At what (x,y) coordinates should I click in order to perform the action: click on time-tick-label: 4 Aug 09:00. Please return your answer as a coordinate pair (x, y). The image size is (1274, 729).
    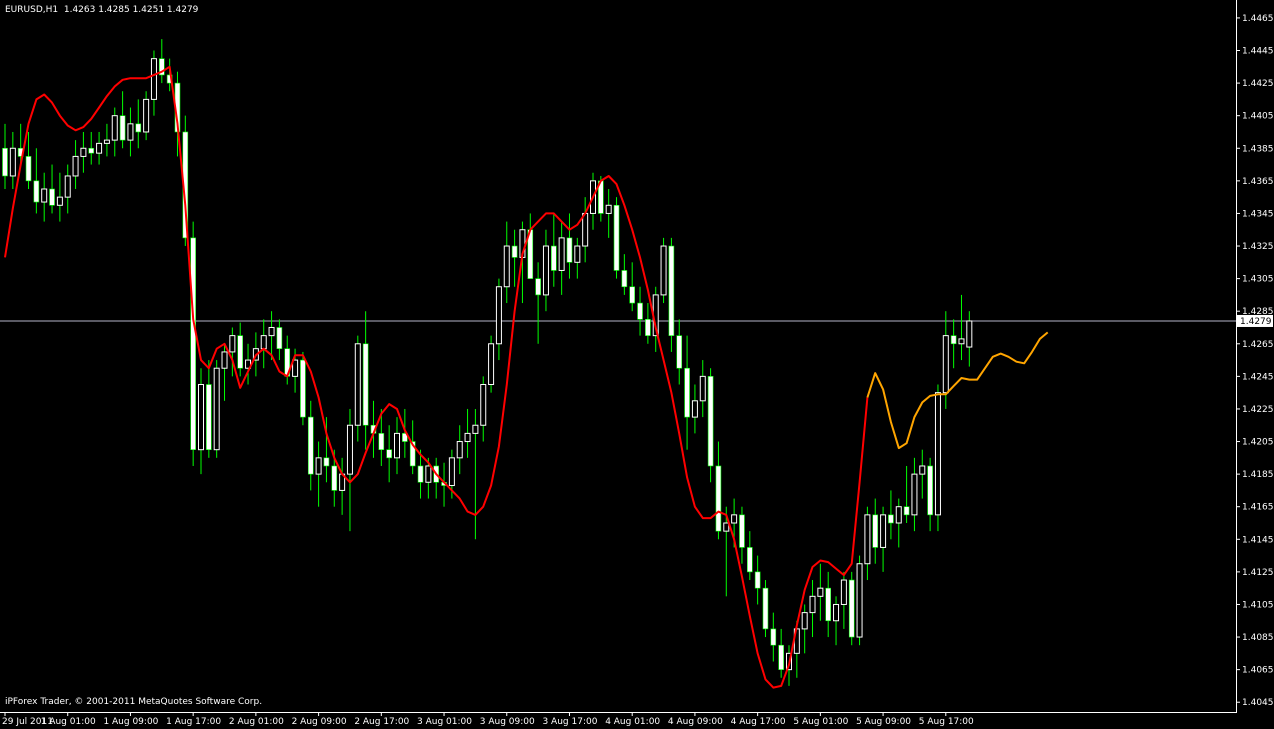
    Looking at the image, I should click on (695, 722).